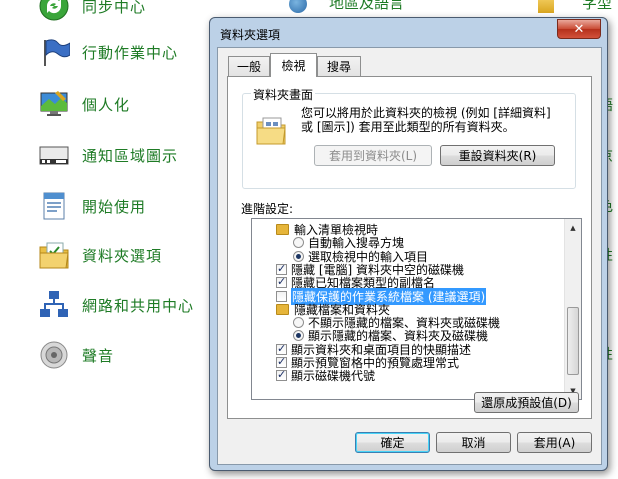  Describe the element at coordinates (267, 209) in the screenshot. I see `advanced-settings-label: 進階設定:` at that location.